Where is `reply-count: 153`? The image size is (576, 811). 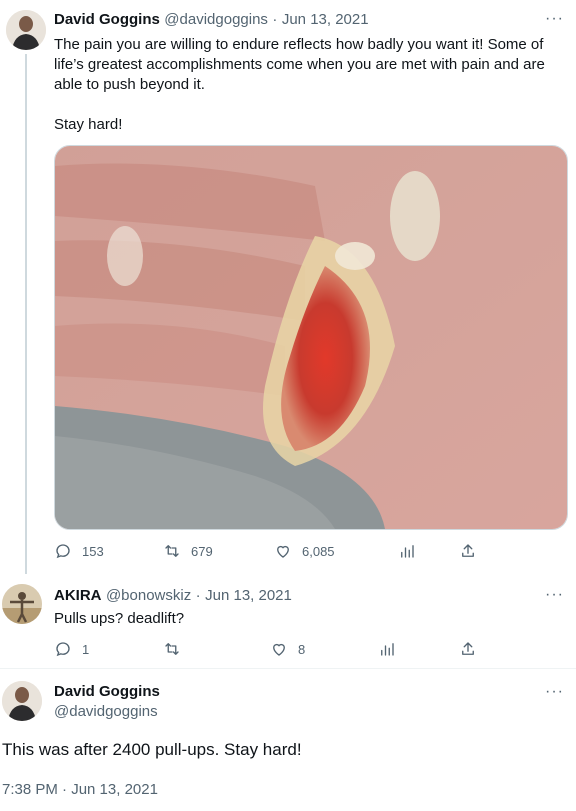
reply-count: 153 is located at coordinates (93, 551).